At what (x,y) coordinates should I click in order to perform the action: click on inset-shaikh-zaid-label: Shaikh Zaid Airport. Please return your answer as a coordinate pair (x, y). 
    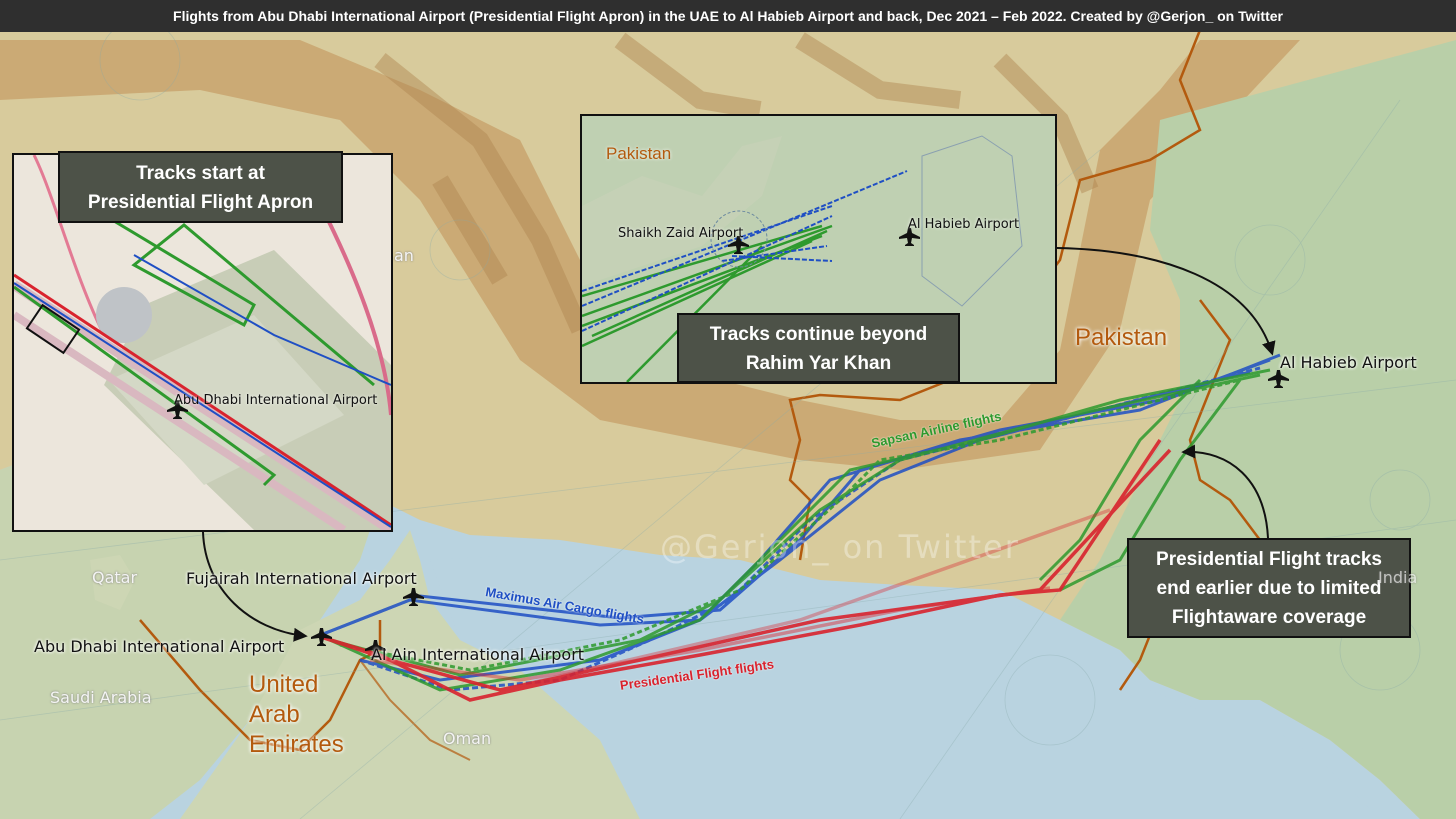
    Looking at the image, I should click on (681, 233).